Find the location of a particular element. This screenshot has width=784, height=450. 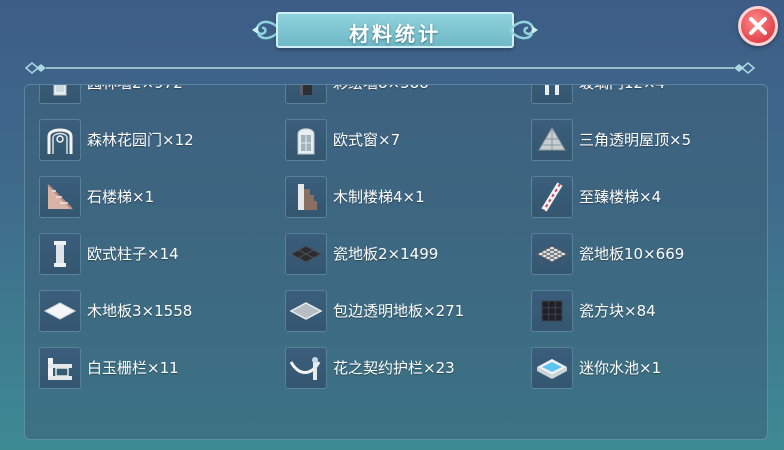

title-banner: 材料统计 is located at coordinates (395, 30).